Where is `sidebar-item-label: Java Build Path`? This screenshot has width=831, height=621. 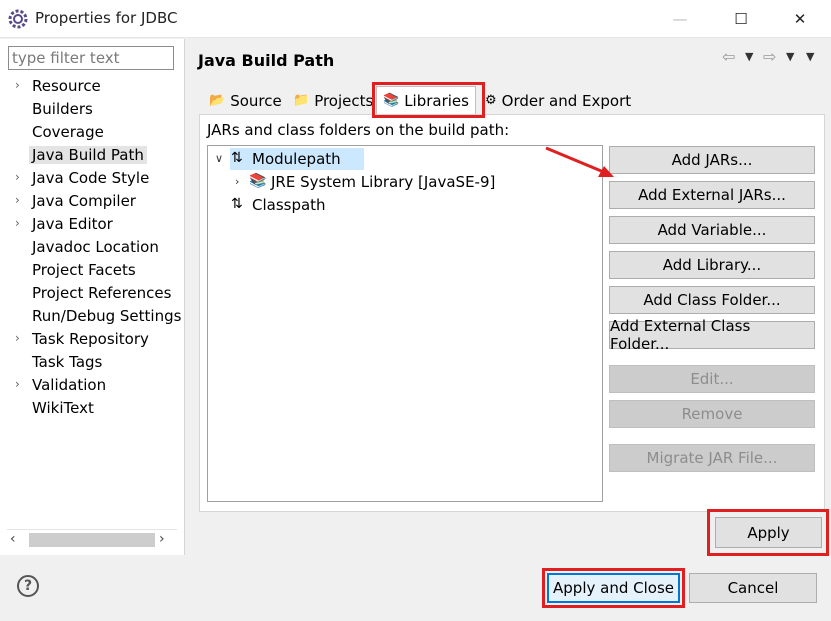
sidebar-item-label: Java Build Path is located at coordinates (88, 155).